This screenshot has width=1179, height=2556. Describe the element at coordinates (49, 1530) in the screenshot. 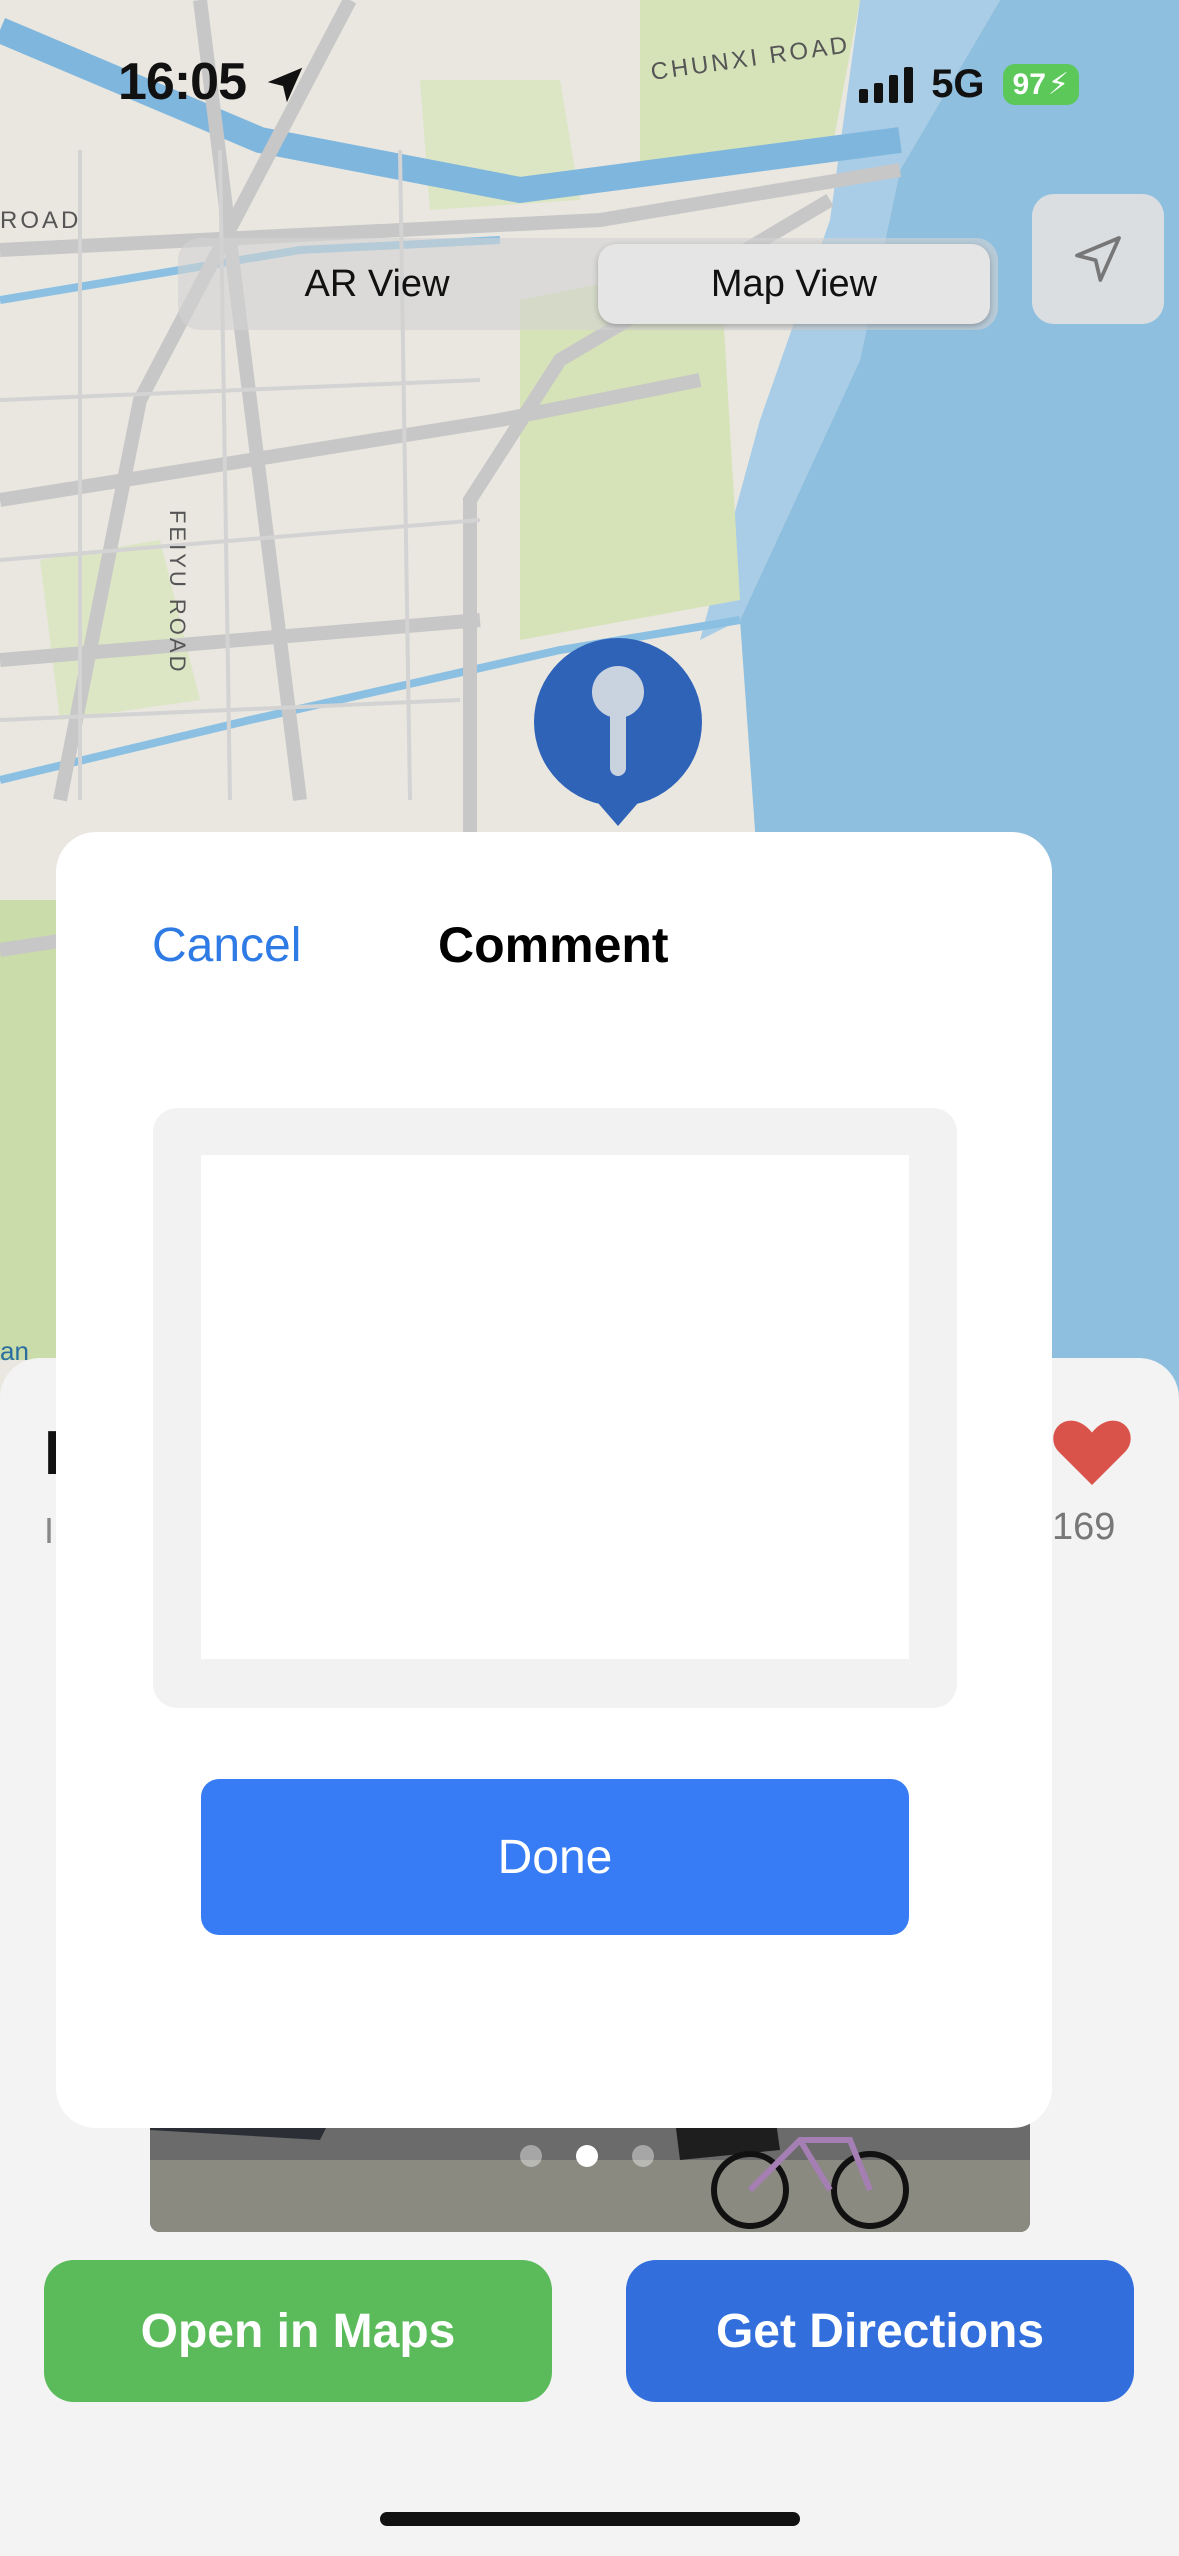

I see `place-subtitle-partial: I` at that location.